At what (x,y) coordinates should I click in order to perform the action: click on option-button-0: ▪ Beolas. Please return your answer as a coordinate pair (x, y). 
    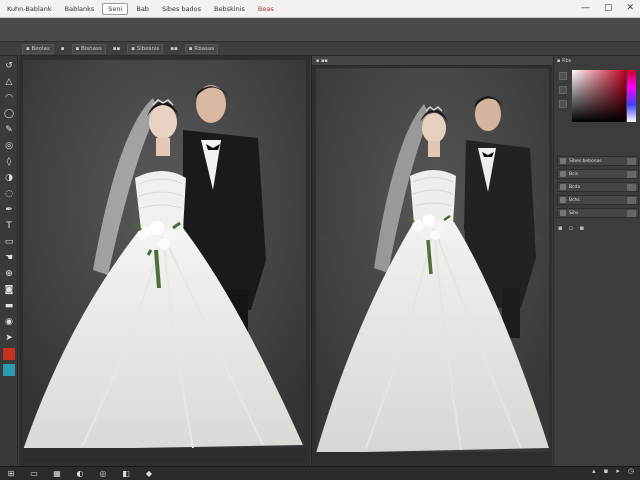
    Looking at the image, I should click on (38, 48).